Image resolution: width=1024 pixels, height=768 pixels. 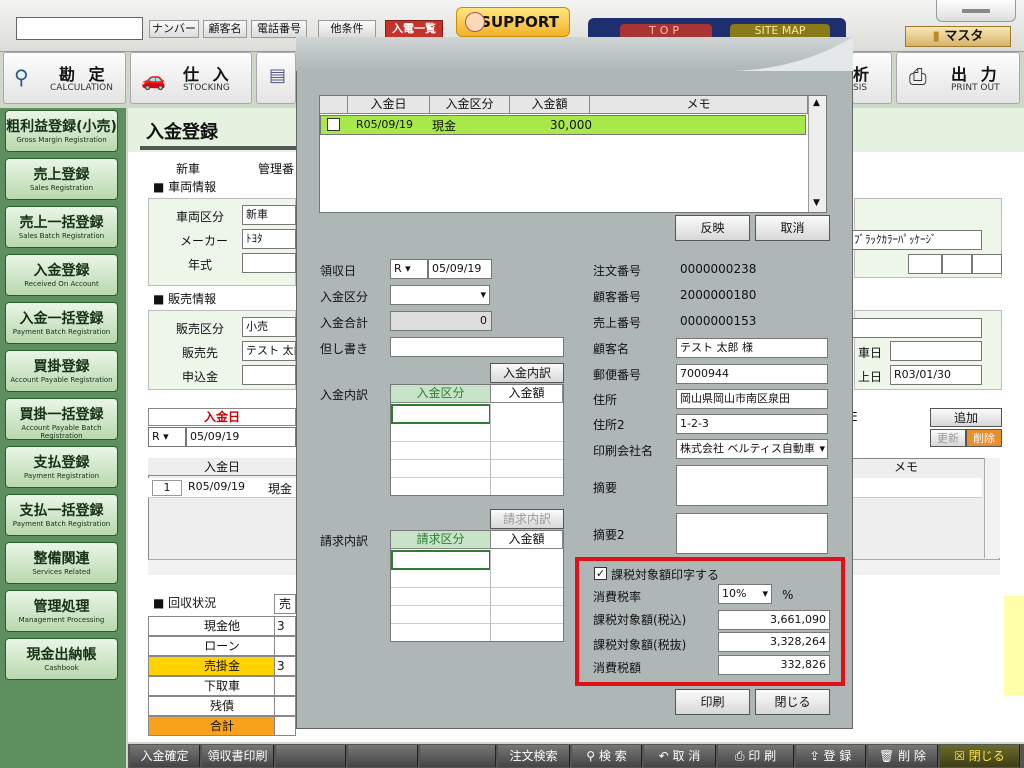 What do you see at coordinates (817, 154) in the screenshot?
I see `dialog-list-scrollbar: ▲ ▼` at bounding box center [817, 154].